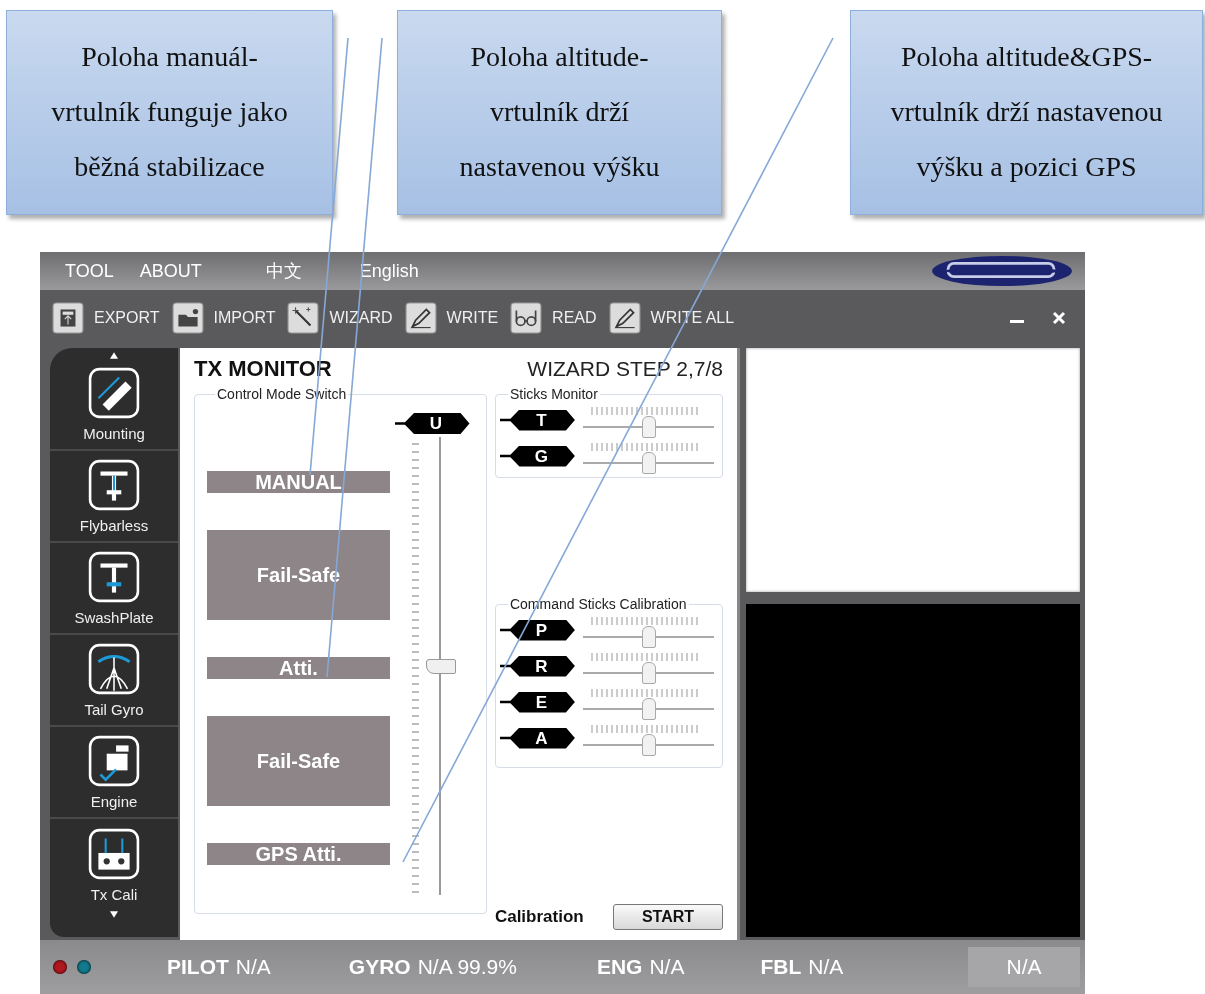  Describe the element at coordinates (1026, 112) in the screenshot. I see `callout-box: Poloha altitude&GPS- vrtulník drží nastavenou výšku a pozici GPS` at that location.